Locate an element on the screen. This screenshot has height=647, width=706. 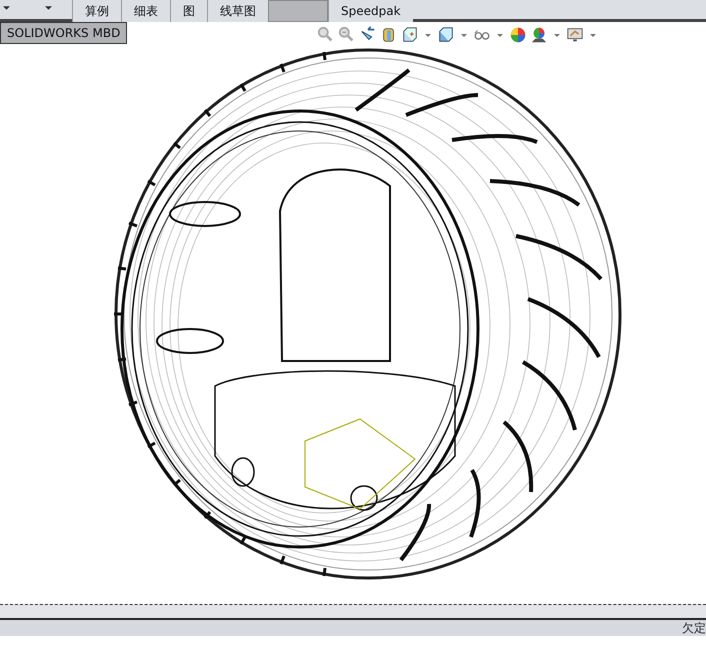
mbd-tab: SOLIDWORKS MBD is located at coordinates (64, 33).